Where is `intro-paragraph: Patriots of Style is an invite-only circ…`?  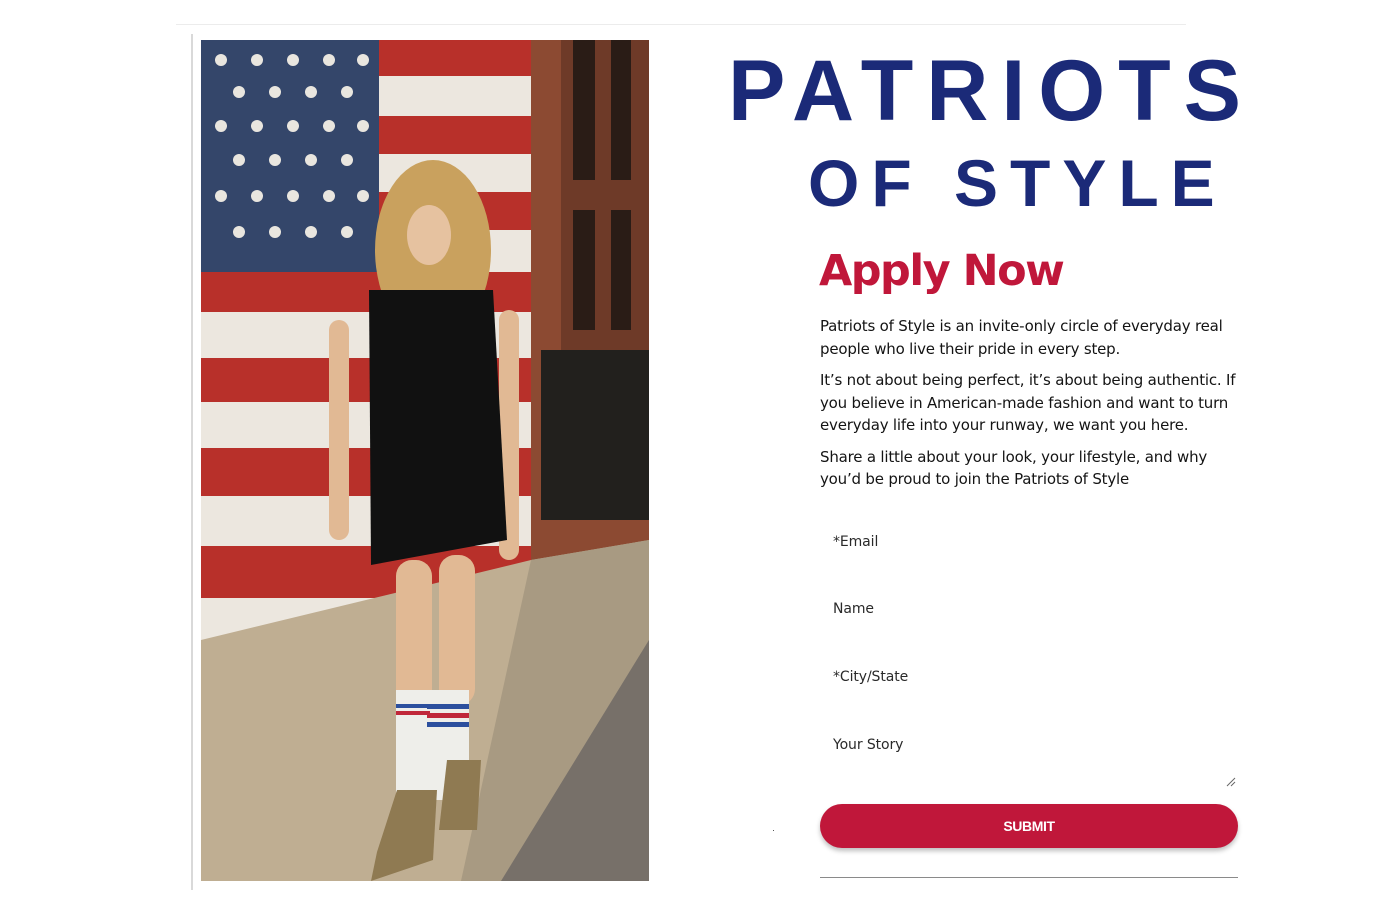 intro-paragraph: Patriots of Style is an invite-only circ… is located at coordinates (1021, 337).